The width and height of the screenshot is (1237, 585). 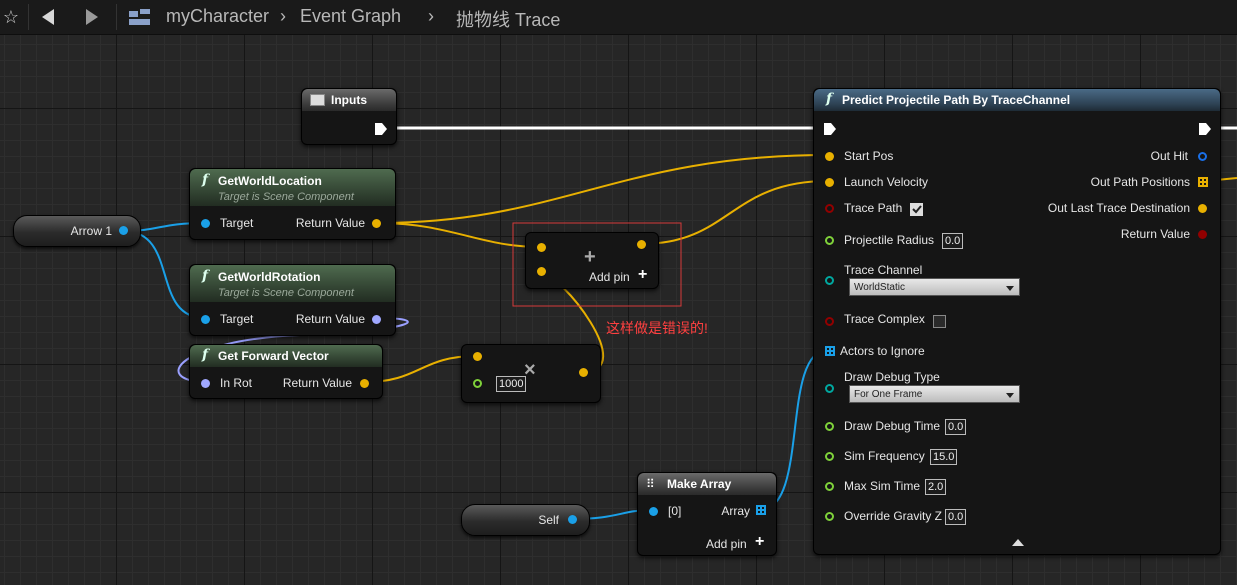 I want to click on multiply-input-a-pin, so click(x=477, y=356).